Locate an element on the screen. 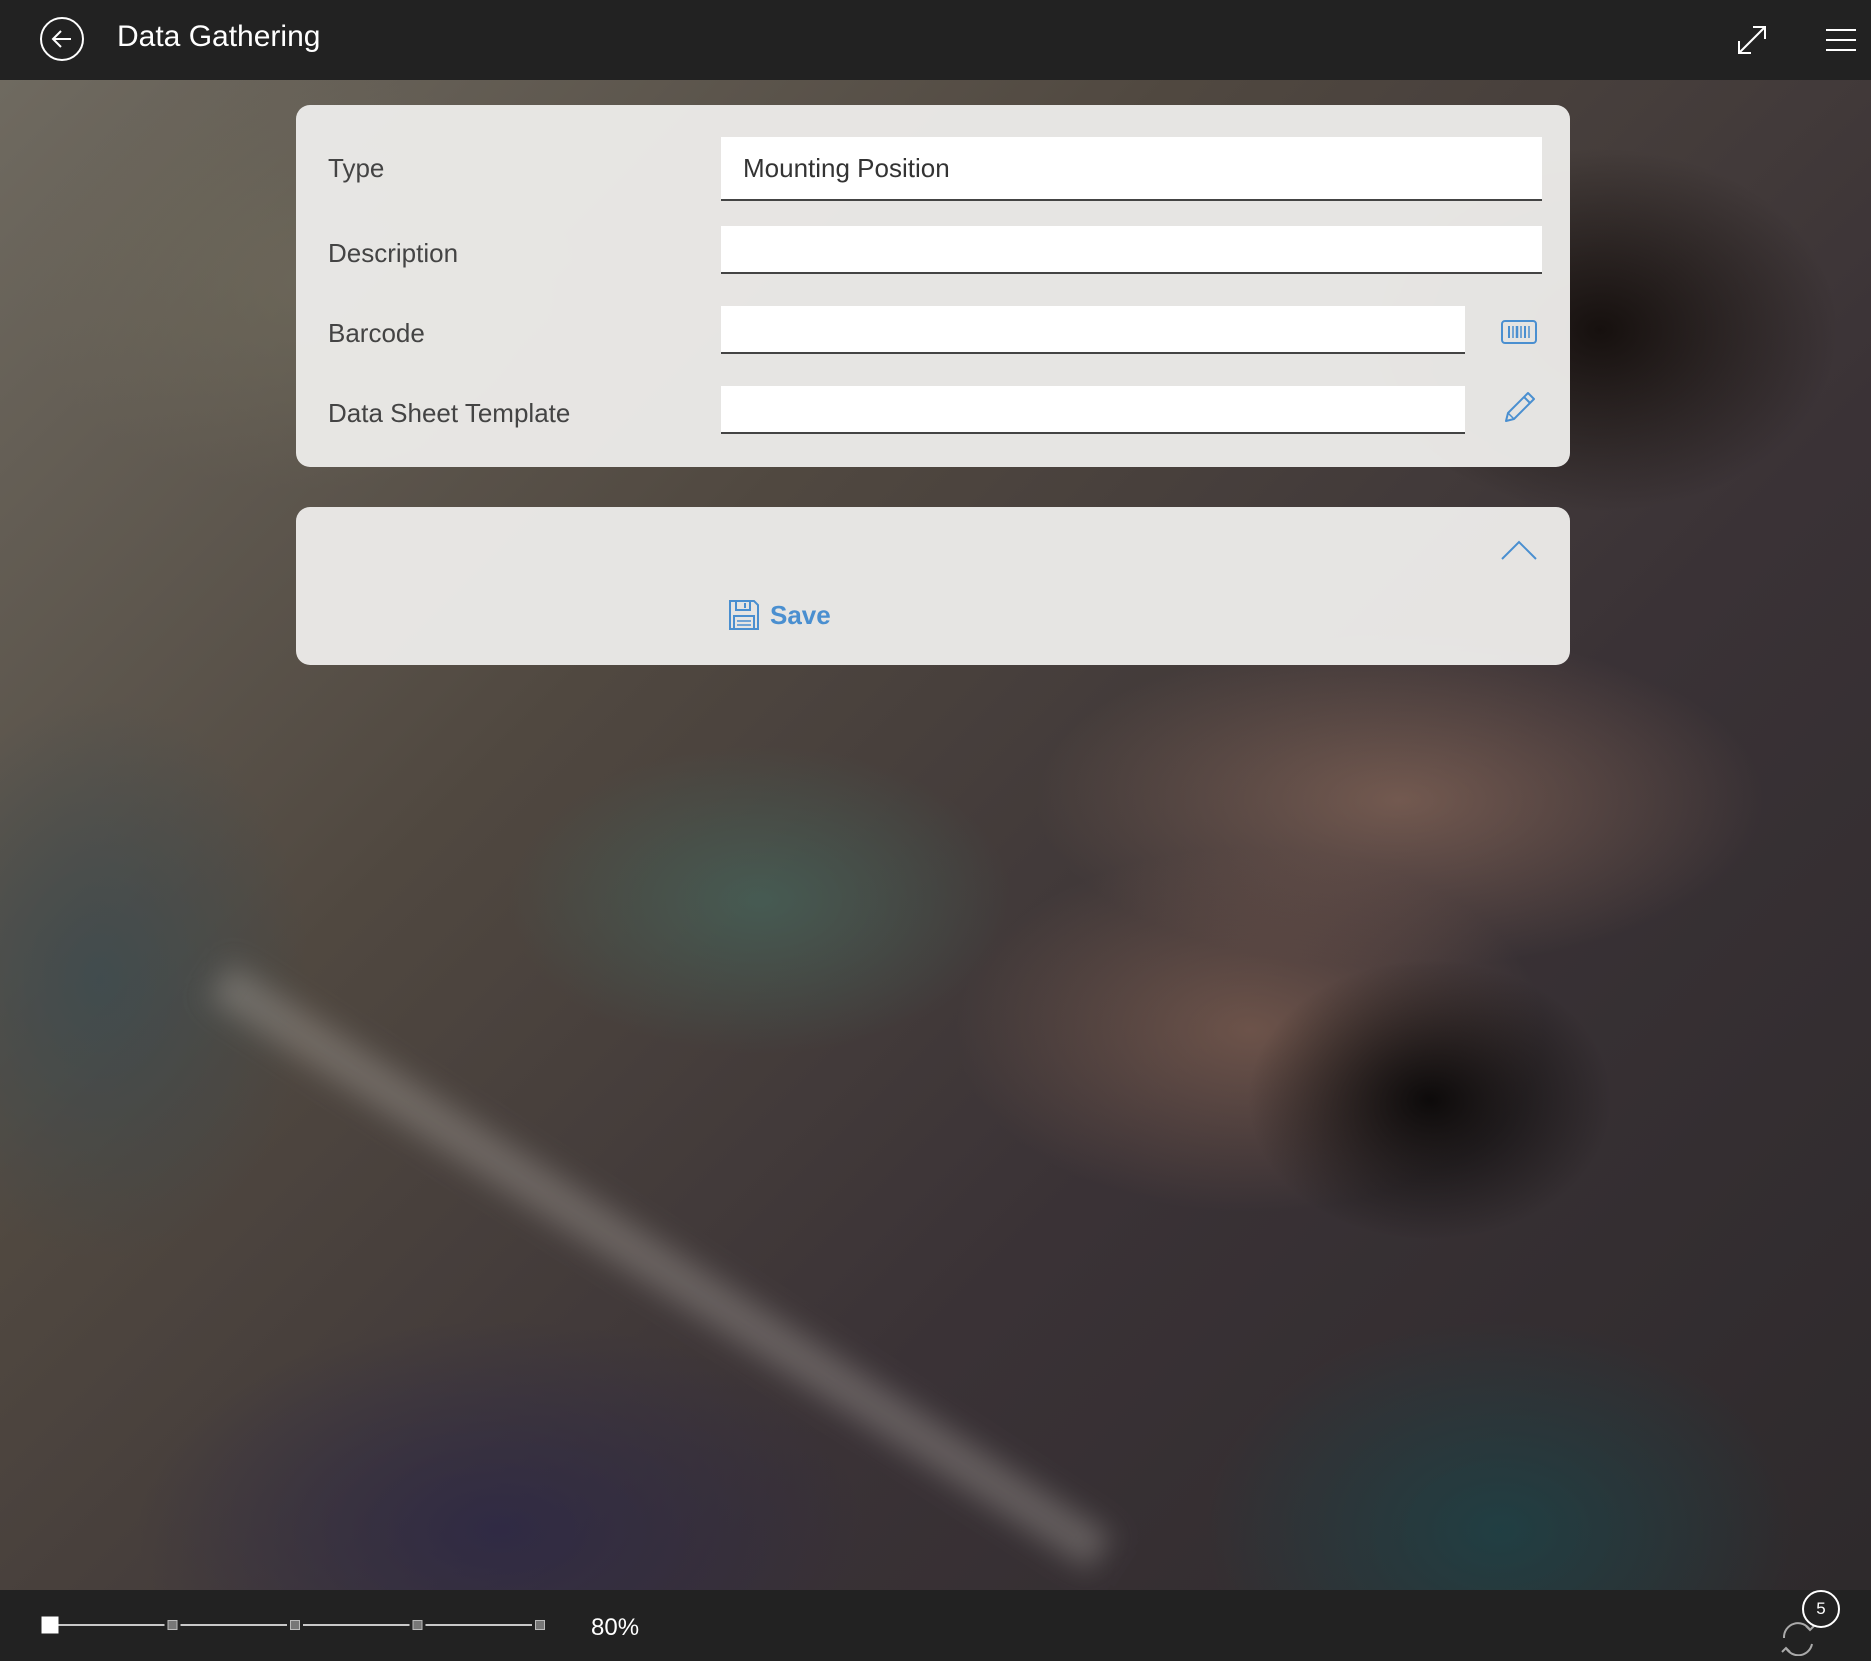 The width and height of the screenshot is (1871, 1661). bottom-bar: 80% 5 is located at coordinates (935, 1625).